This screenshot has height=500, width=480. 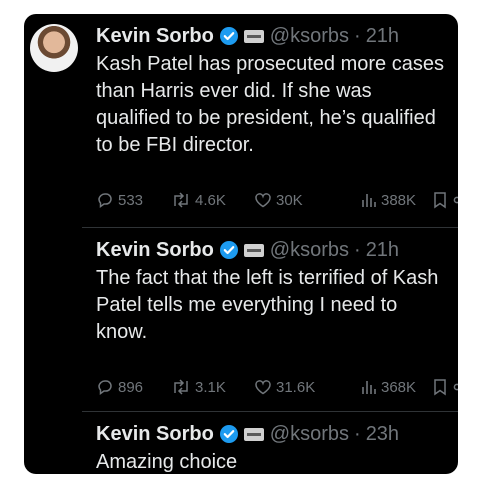 What do you see at coordinates (399, 200) in the screenshot?
I see `views-count: 388K` at bounding box center [399, 200].